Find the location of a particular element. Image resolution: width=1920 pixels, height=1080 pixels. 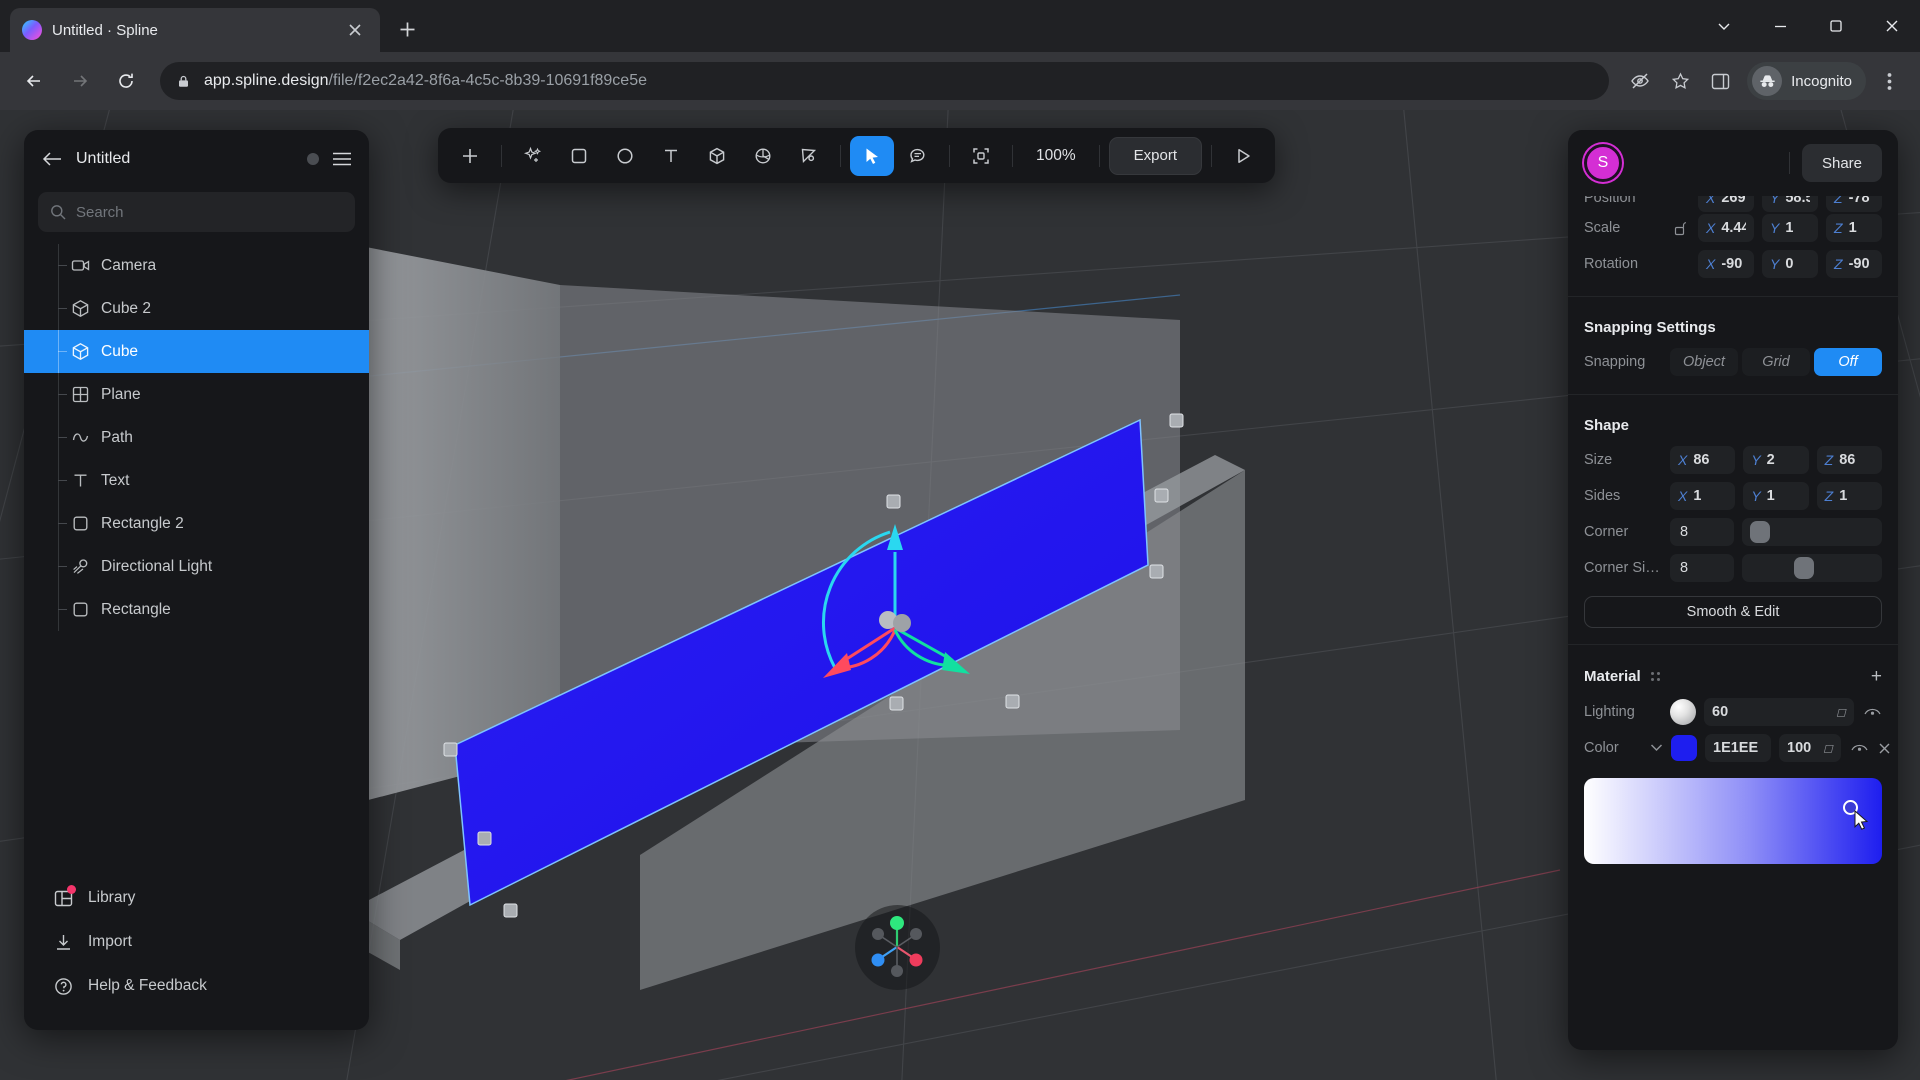

rotation-x-field: X -90 is located at coordinates (1726, 264).